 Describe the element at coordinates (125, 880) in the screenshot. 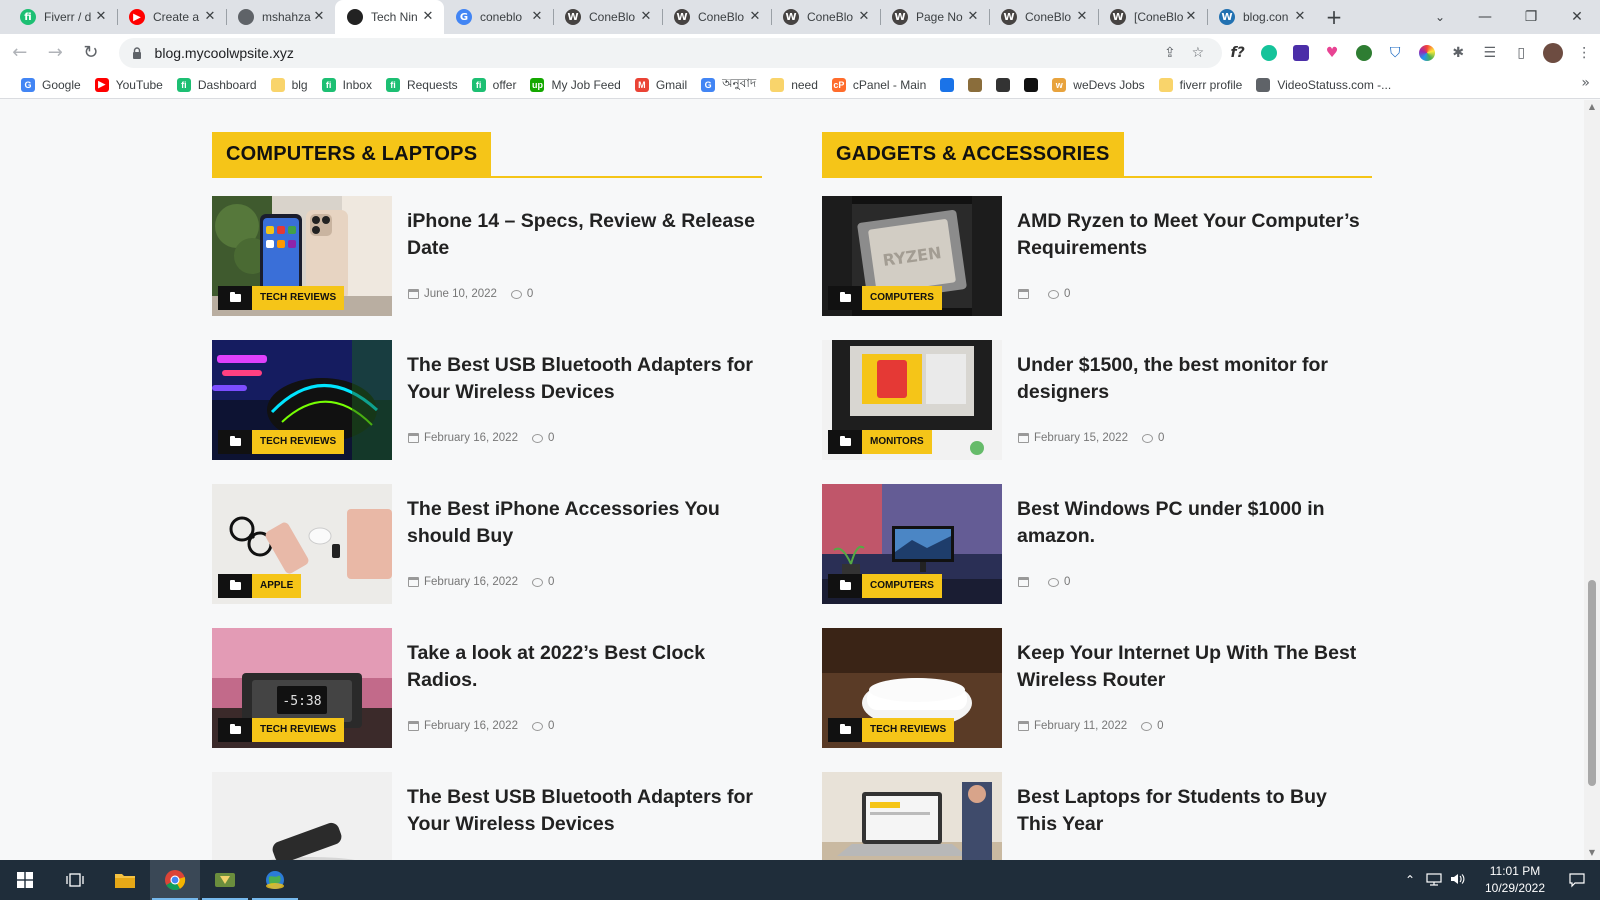

I see `file-explorer-icon` at that location.